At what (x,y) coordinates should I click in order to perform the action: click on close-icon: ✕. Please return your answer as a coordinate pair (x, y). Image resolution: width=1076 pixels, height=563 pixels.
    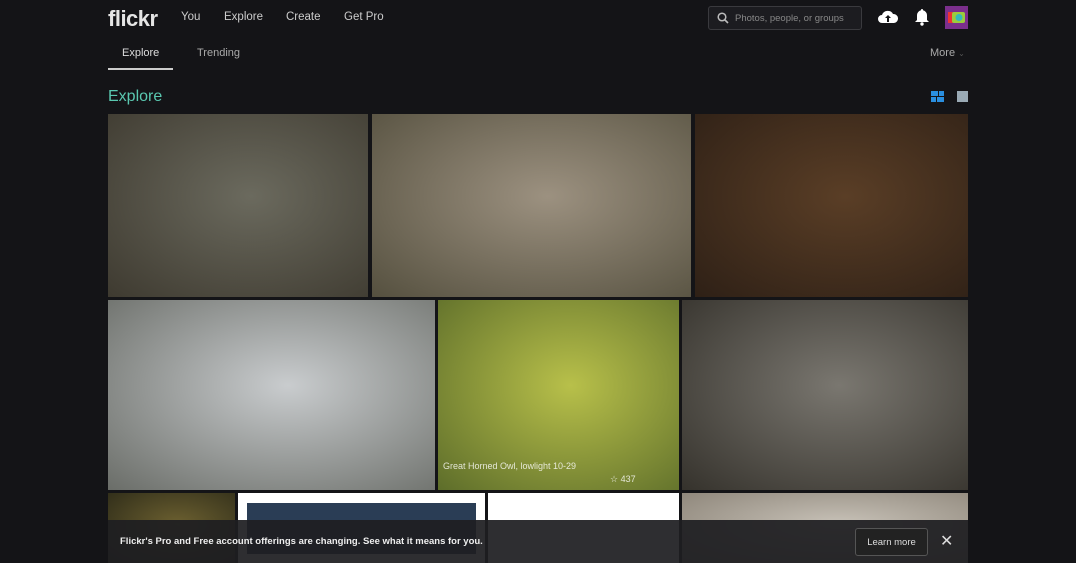
    Looking at the image, I should click on (946, 541).